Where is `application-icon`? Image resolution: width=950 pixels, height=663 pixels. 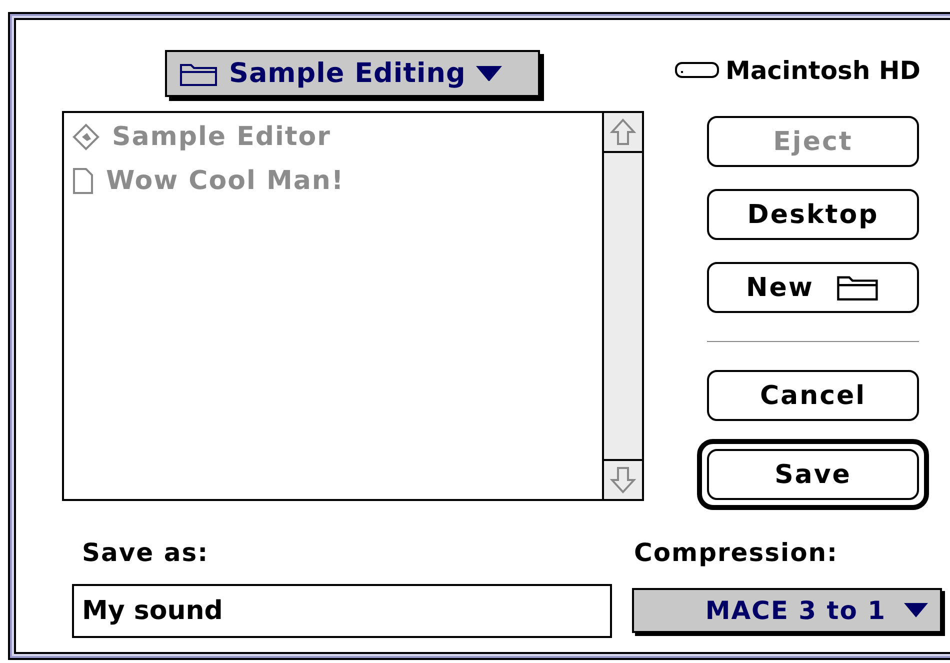
application-icon is located at coordinates (86, 137).